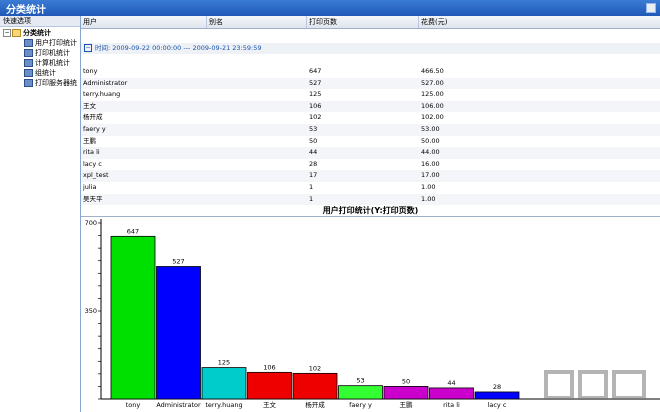 Image resolution: width=660 pixels, height=412 pixels. I want to click on bar-value-label: 125, so click(224, 363).